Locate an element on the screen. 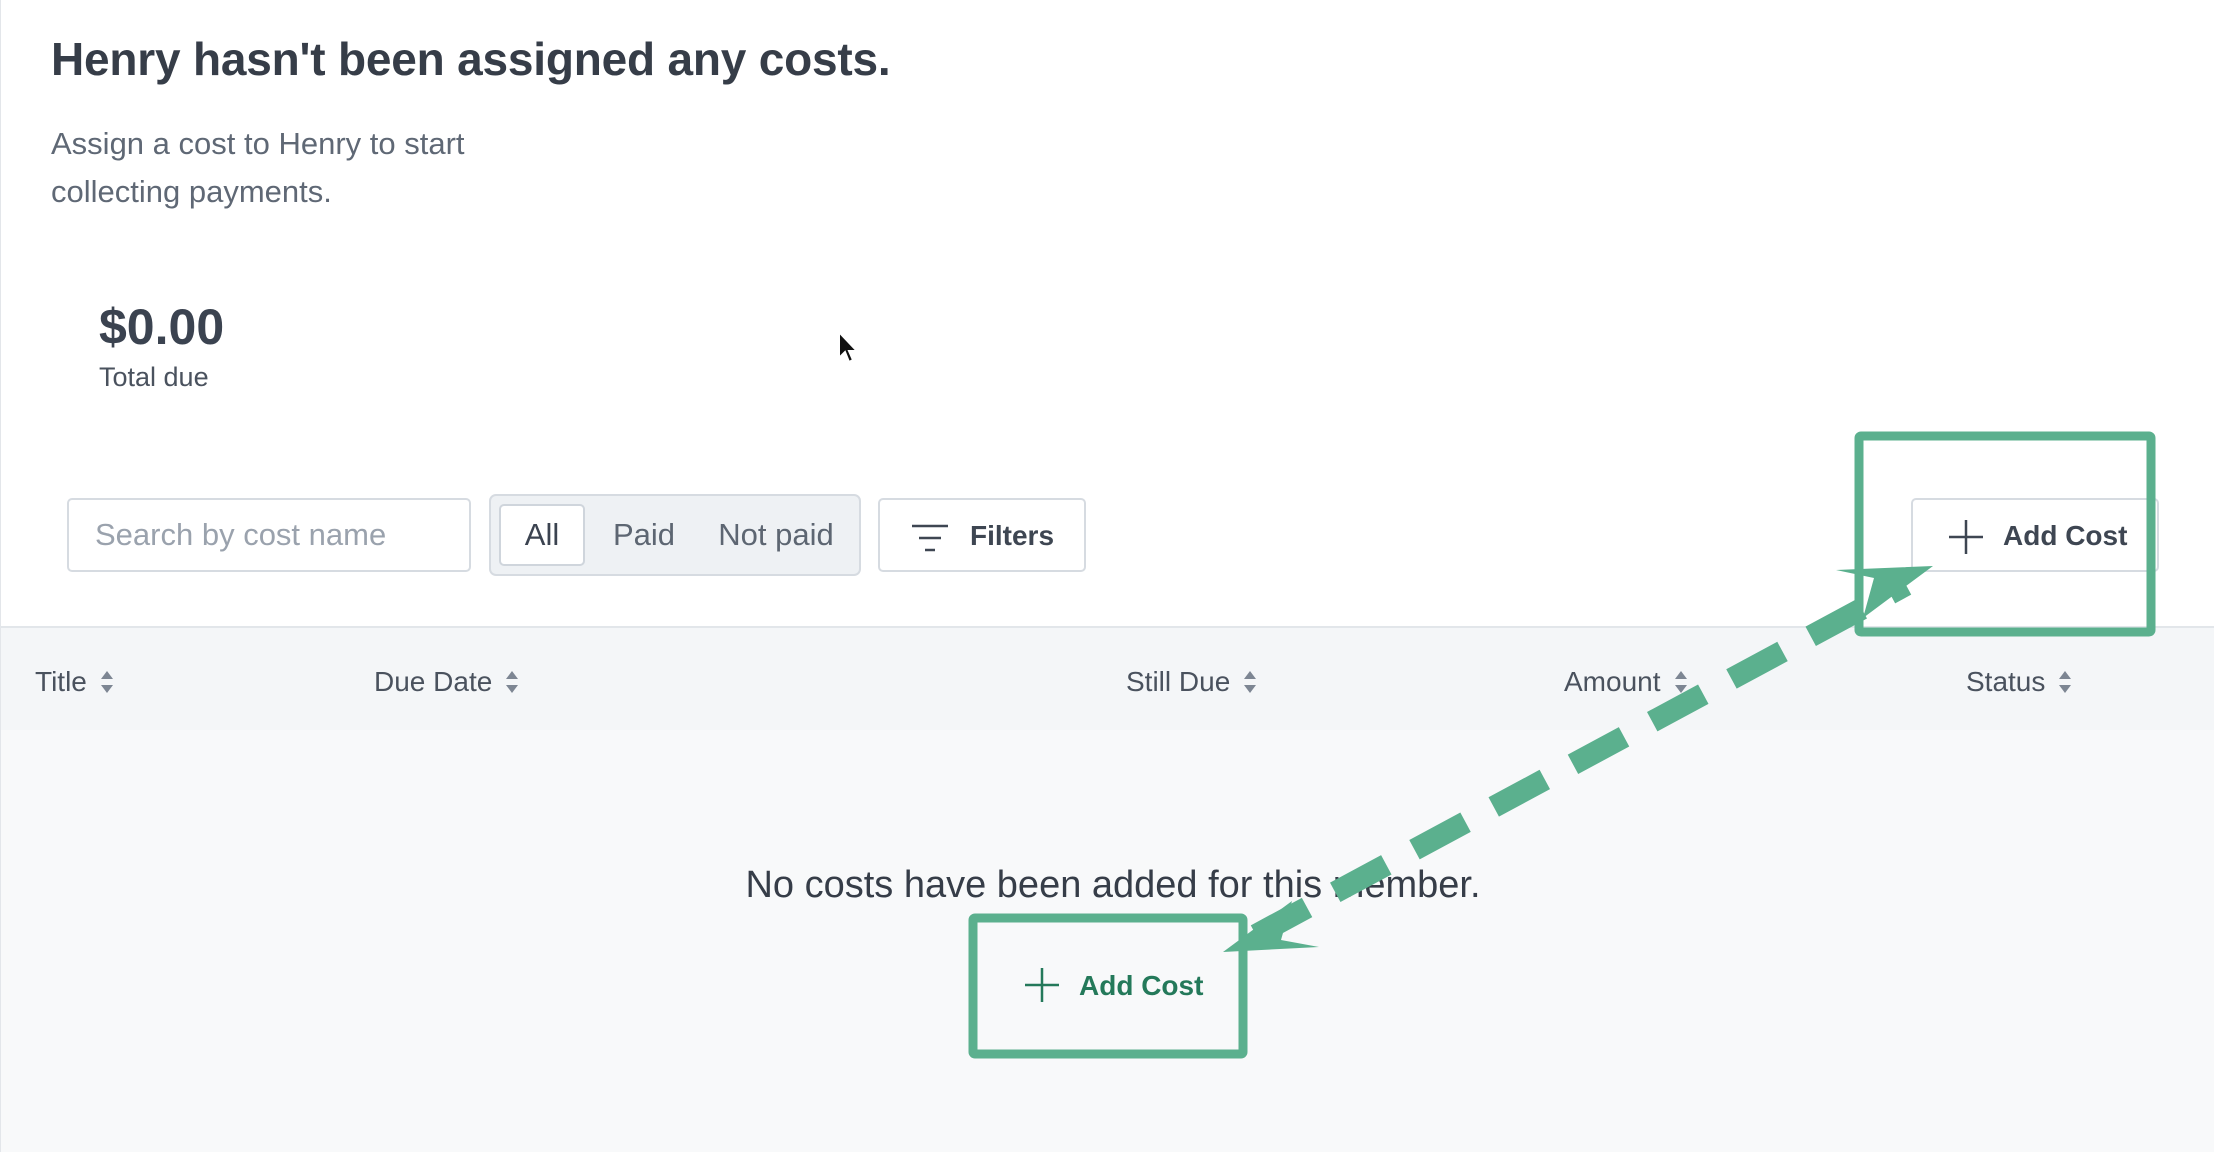  segment-all: All is located at coordinates (542, 535).